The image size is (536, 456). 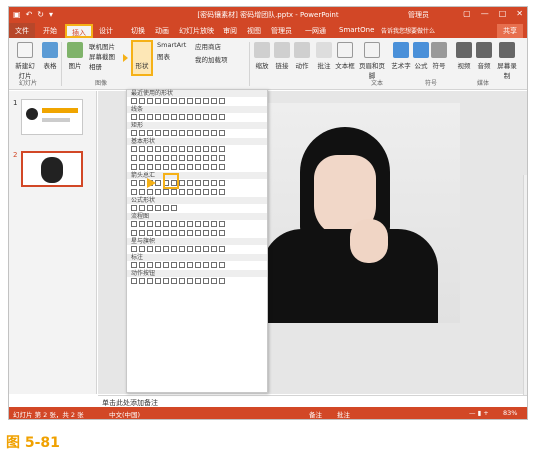 I want to click on screenshot-button: 屏幕截图, so click(x=102, y=56).